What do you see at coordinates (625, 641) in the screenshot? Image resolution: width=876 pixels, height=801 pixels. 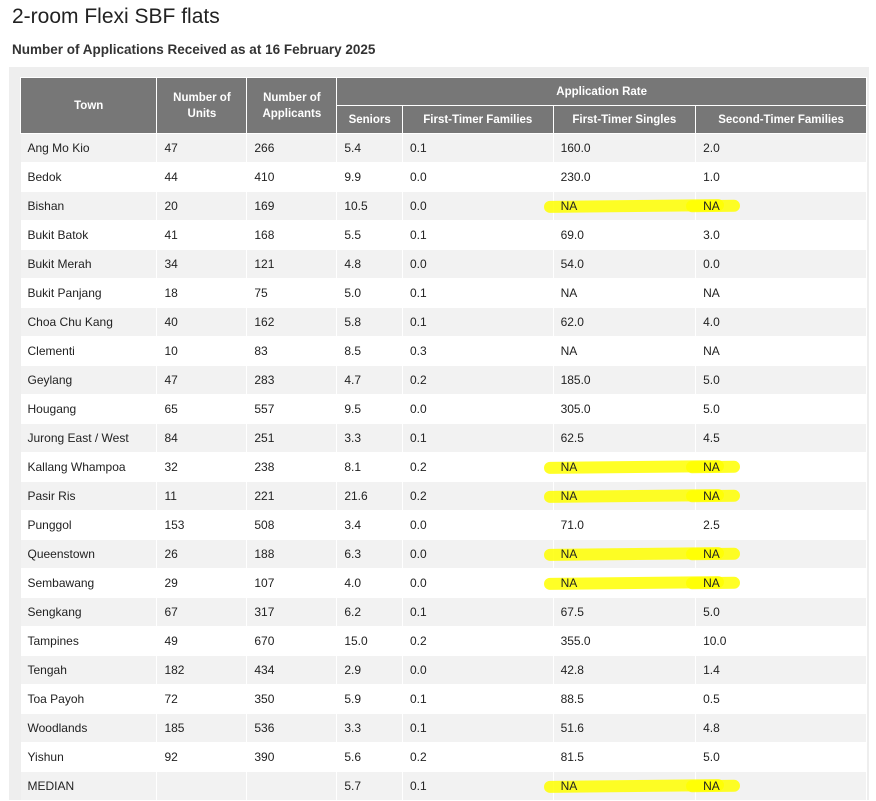 I see `cell-first-timer-singles: 355.0` at bounding box center [625, 641].